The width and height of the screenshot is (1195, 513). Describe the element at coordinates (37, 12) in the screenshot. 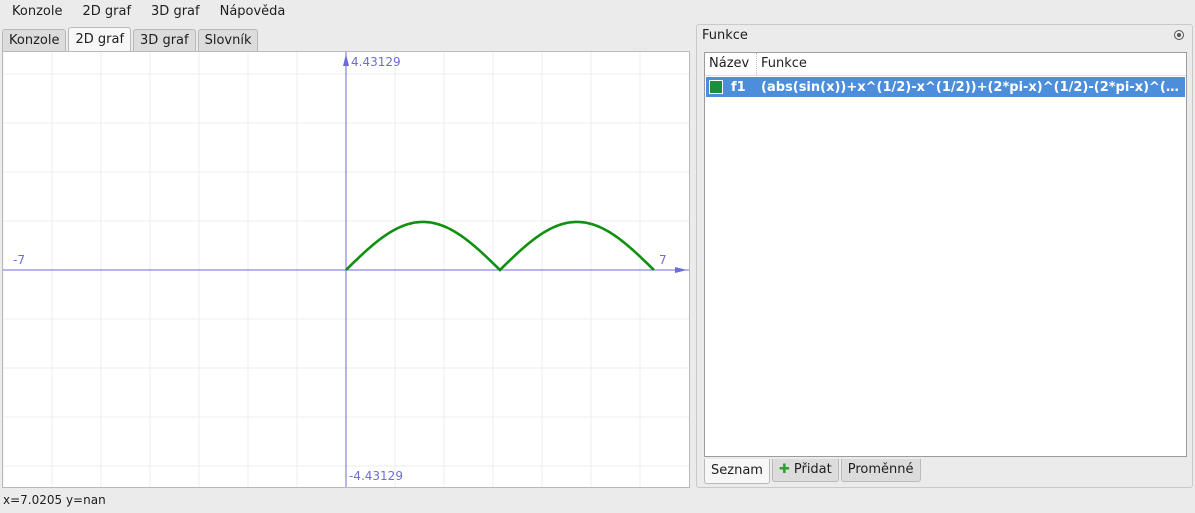

I see `menu-konzole: Konzole` at that location.